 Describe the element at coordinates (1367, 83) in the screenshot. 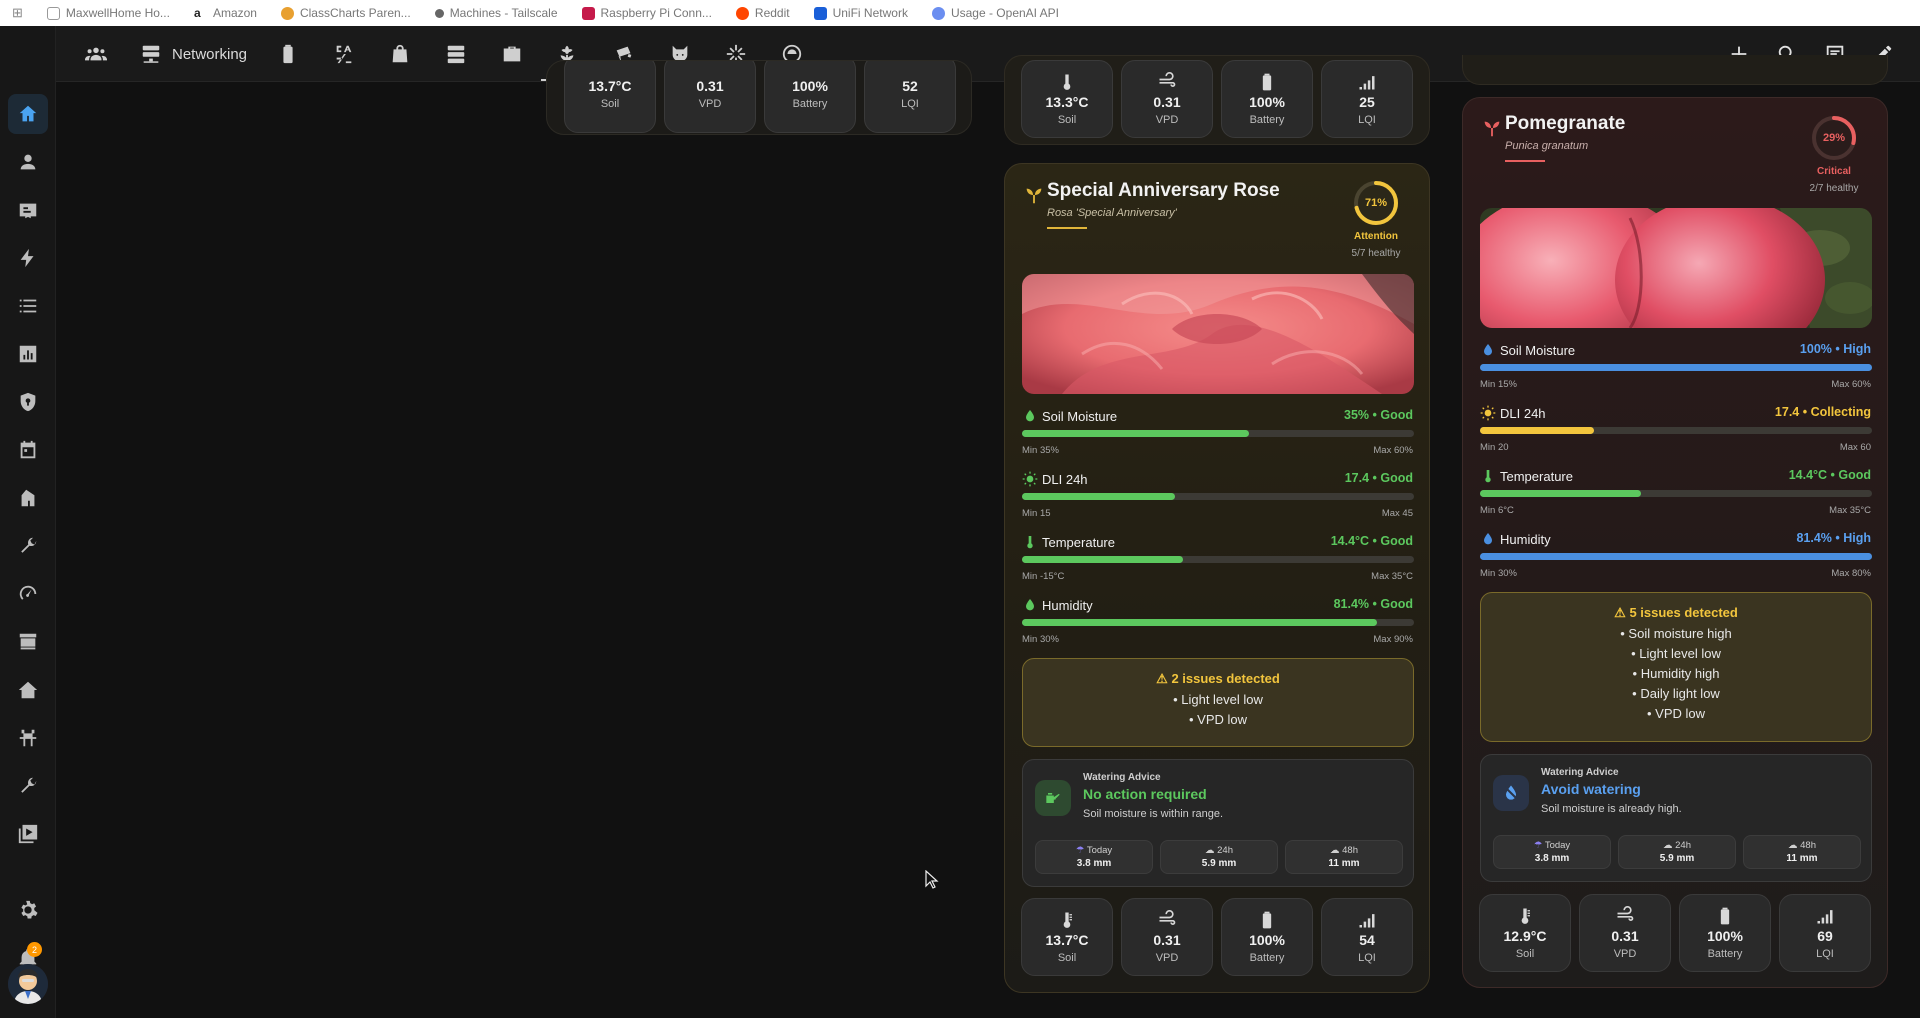

I see `signal-icon` at that location.